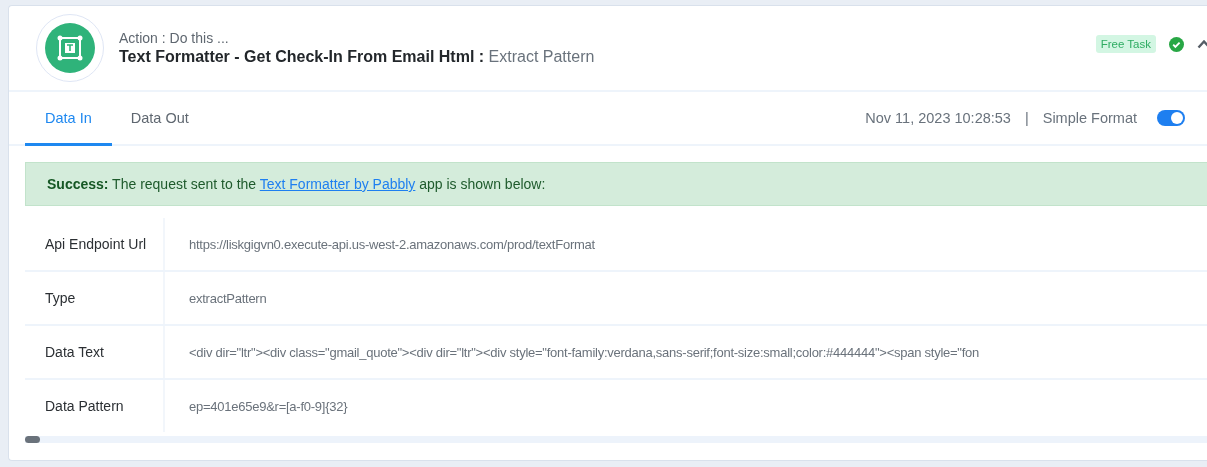 This screenshot has width=1207, height=467. What do you see at coordinates (1125, 44) in the screenshot?
I see `free-task-badge: Free Task` at bounding box center [1125, 44].